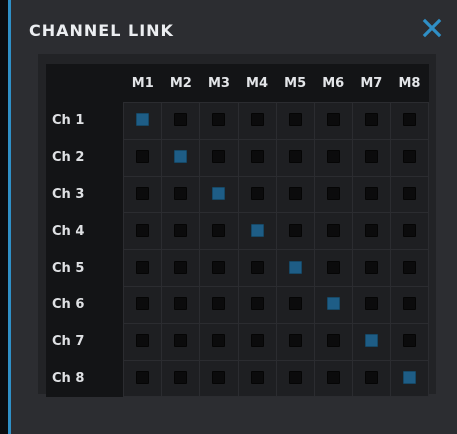  I want to click on link-toggle-ch5-m6, so click(333, 267).